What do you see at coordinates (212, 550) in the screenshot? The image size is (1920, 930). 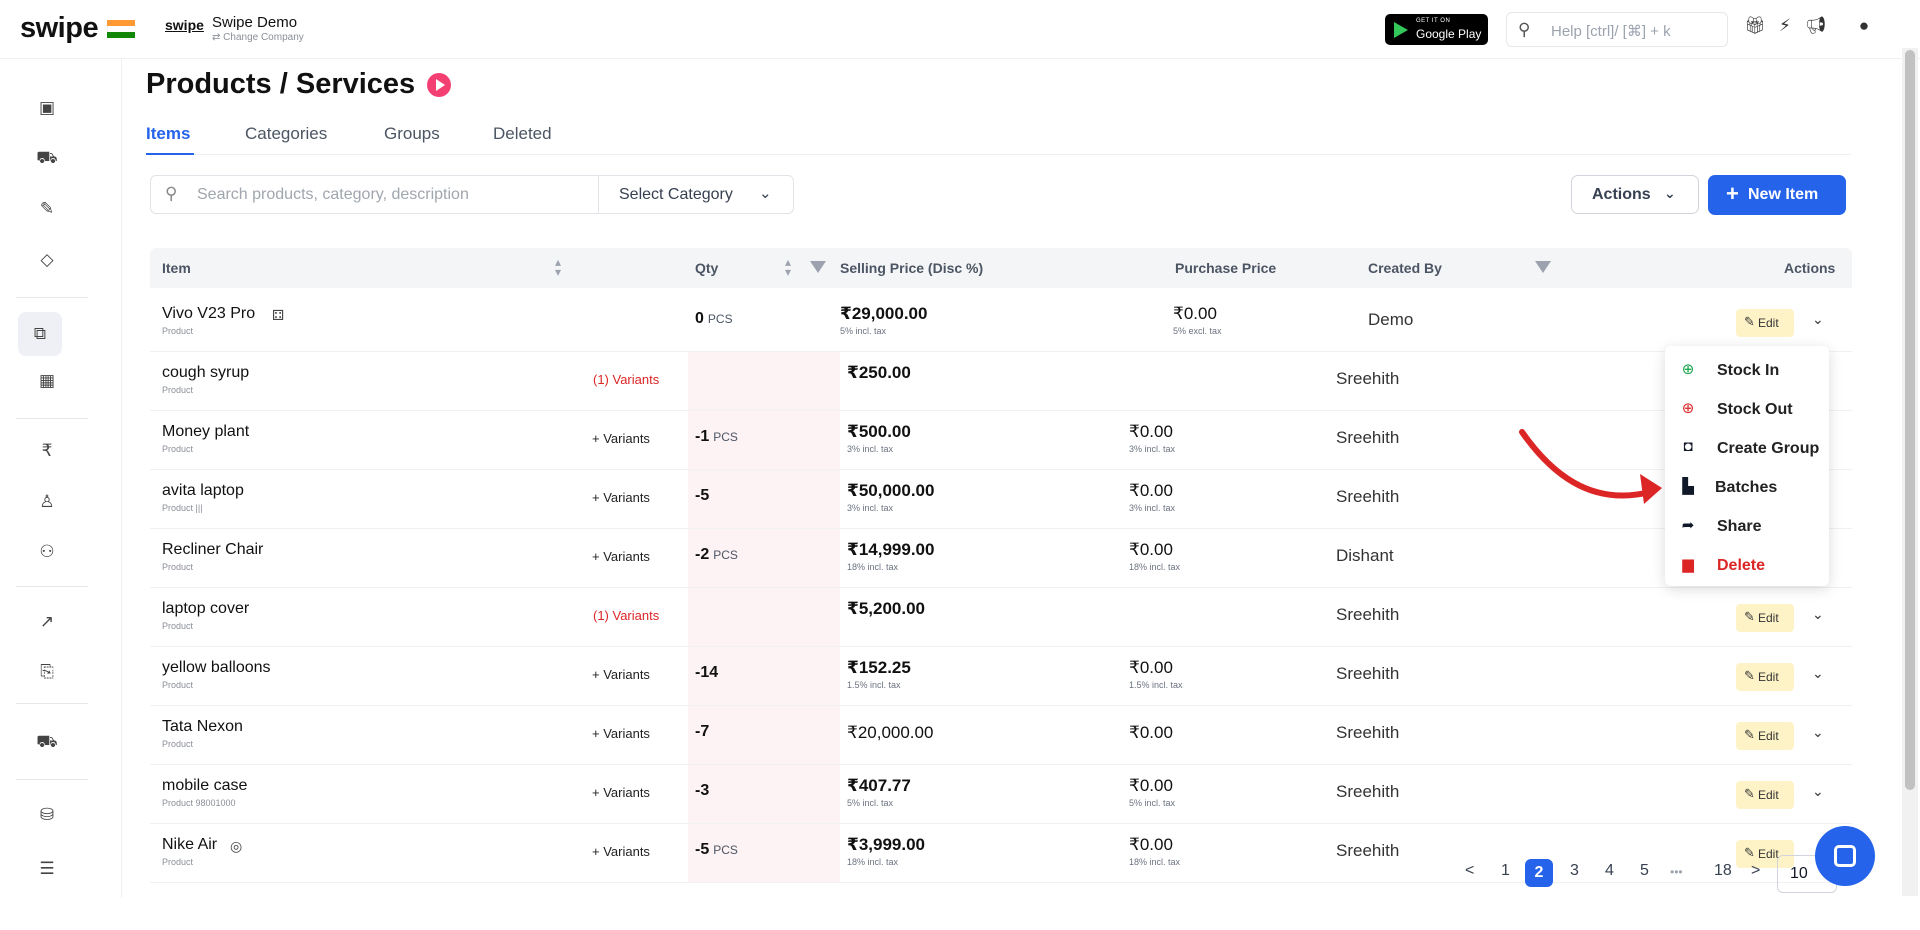 I see `item-name: Recliner Chair` at bounding box center [212, 550].